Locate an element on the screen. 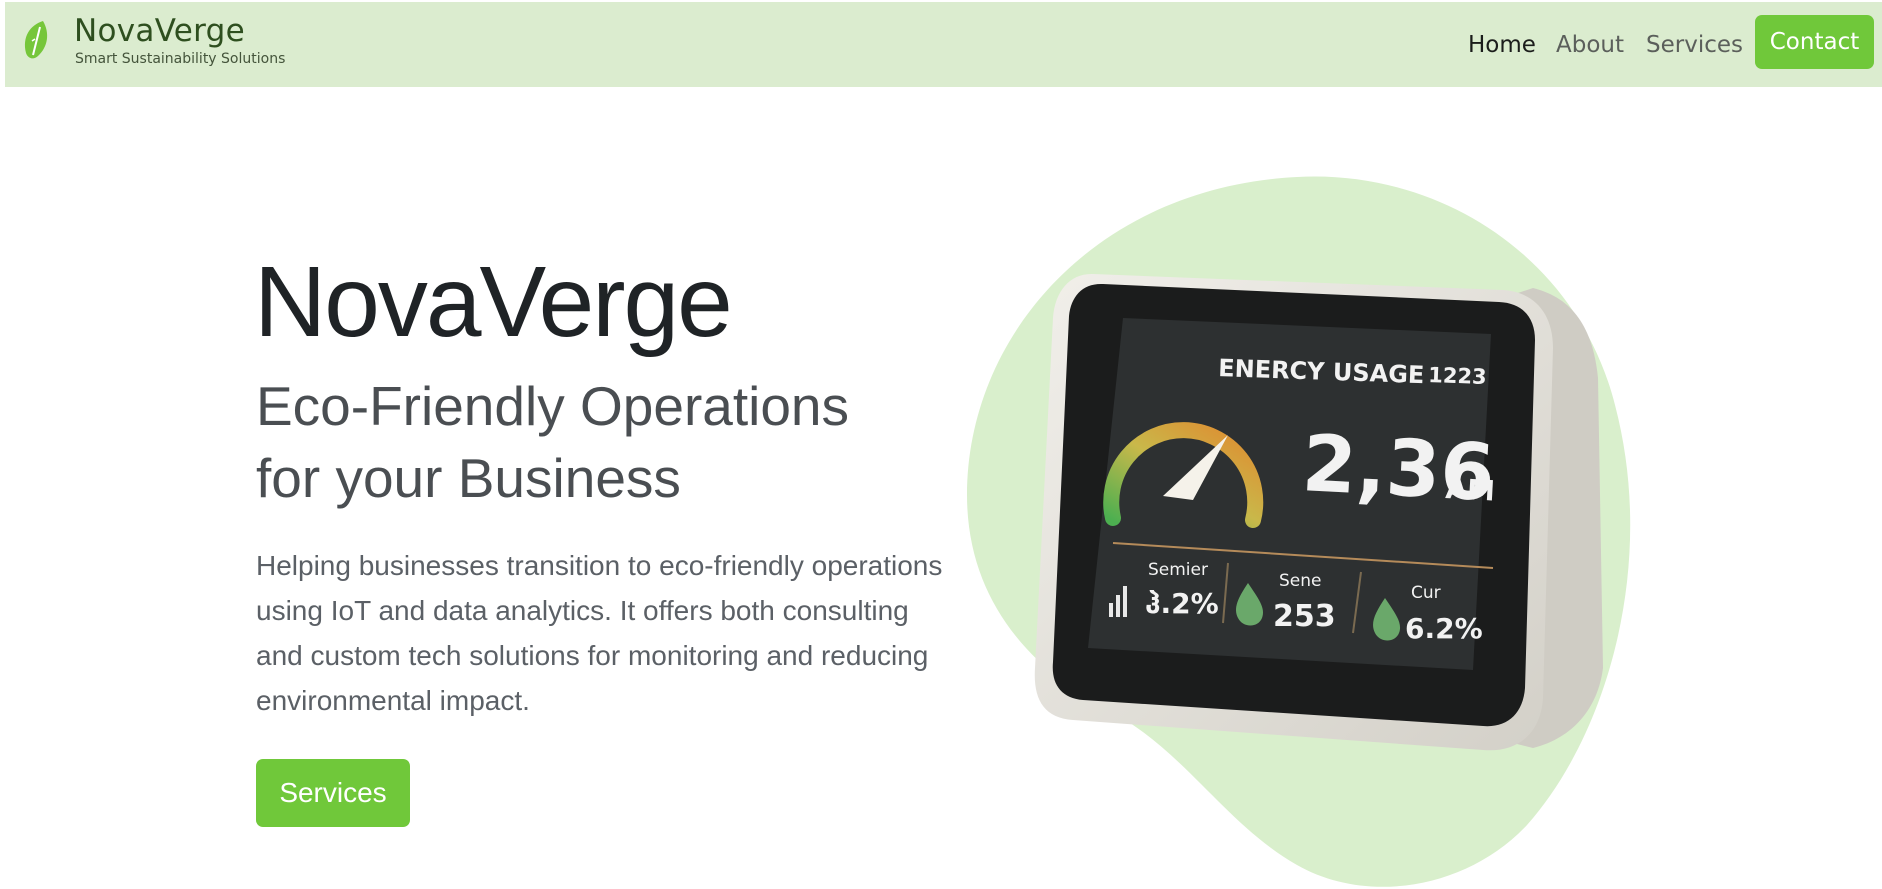 The image size is (1882, 889). stat-value-1: ჰ.2% is located at coordinates (1182, 603).